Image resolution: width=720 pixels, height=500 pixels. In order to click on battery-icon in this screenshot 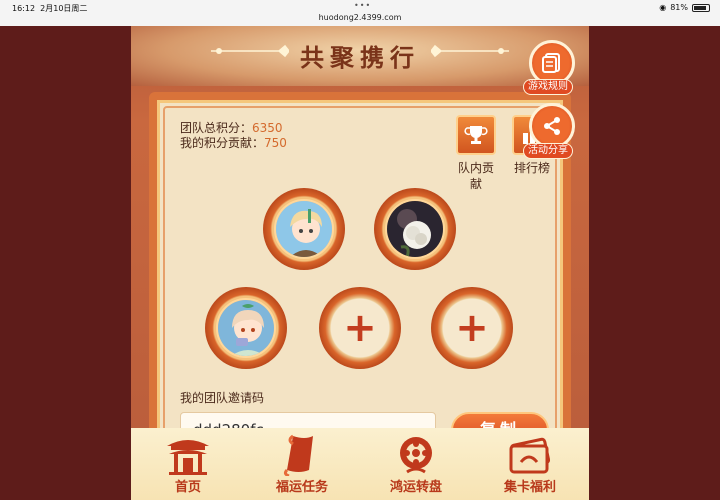, I will do `click(701, 7)`.